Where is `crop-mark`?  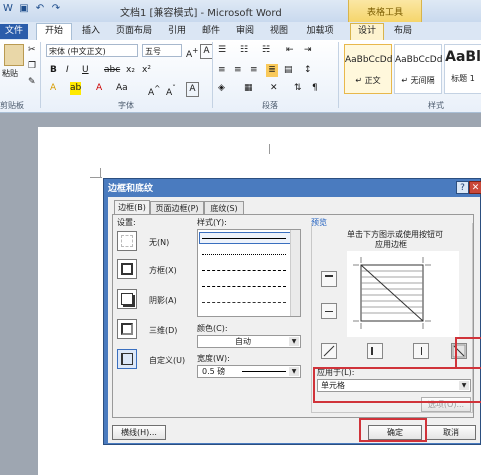 crop-mark is located at coordinates (96, 177).